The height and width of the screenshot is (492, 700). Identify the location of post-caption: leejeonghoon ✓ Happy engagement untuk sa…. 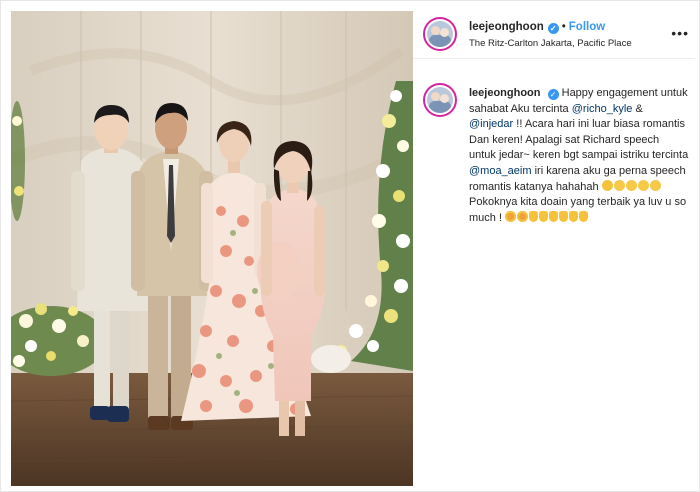
(579, 156).